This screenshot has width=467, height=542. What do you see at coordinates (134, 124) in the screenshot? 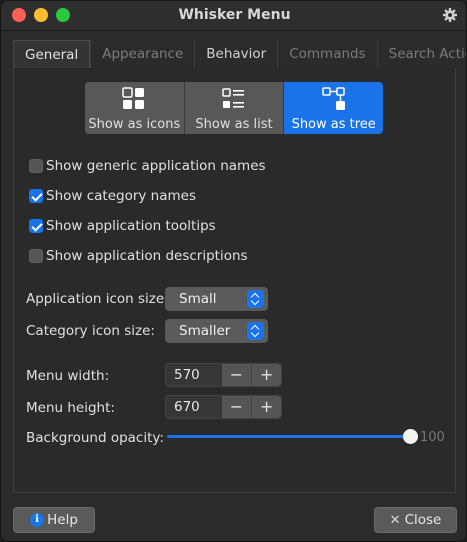
I see `show-as-icons-label: Show as icons` at bounding box center [134, 124].